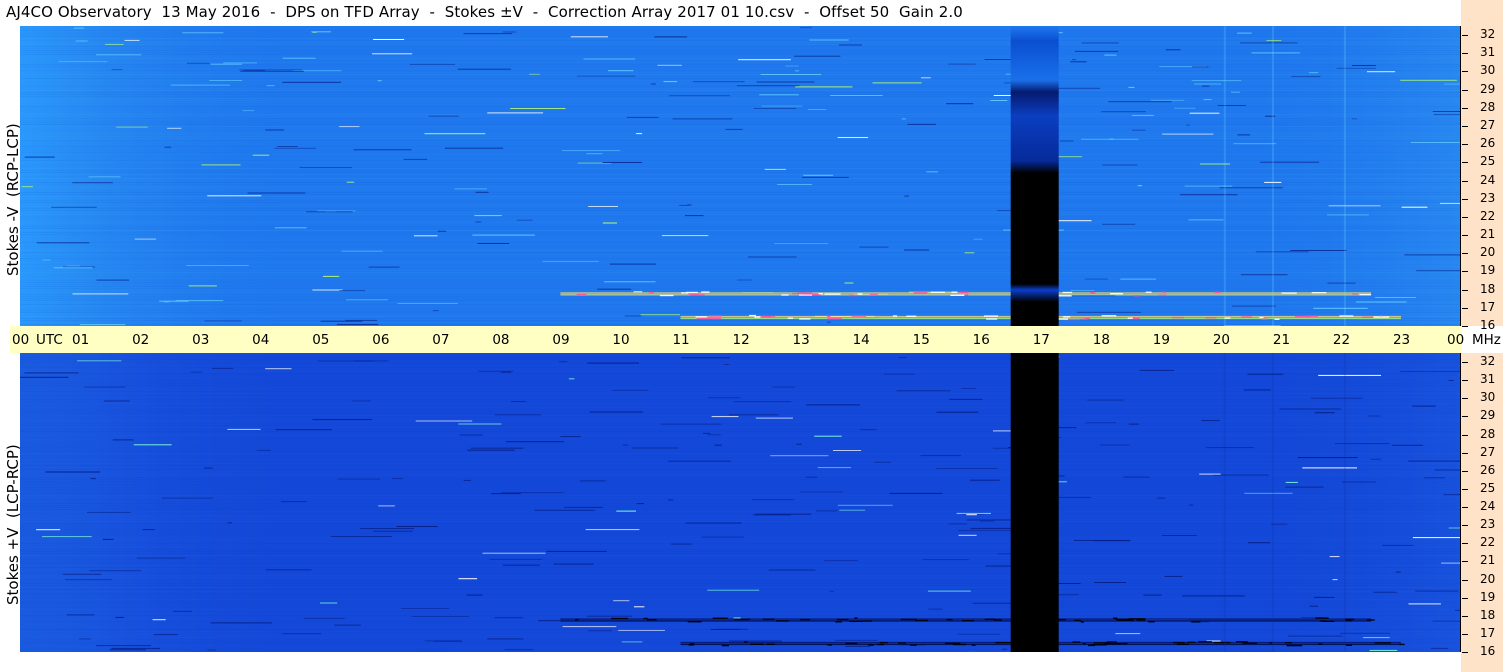 This screenshot has height=672, width=1503. I want to click on utc-tick-label: 15, so click(921, 340).